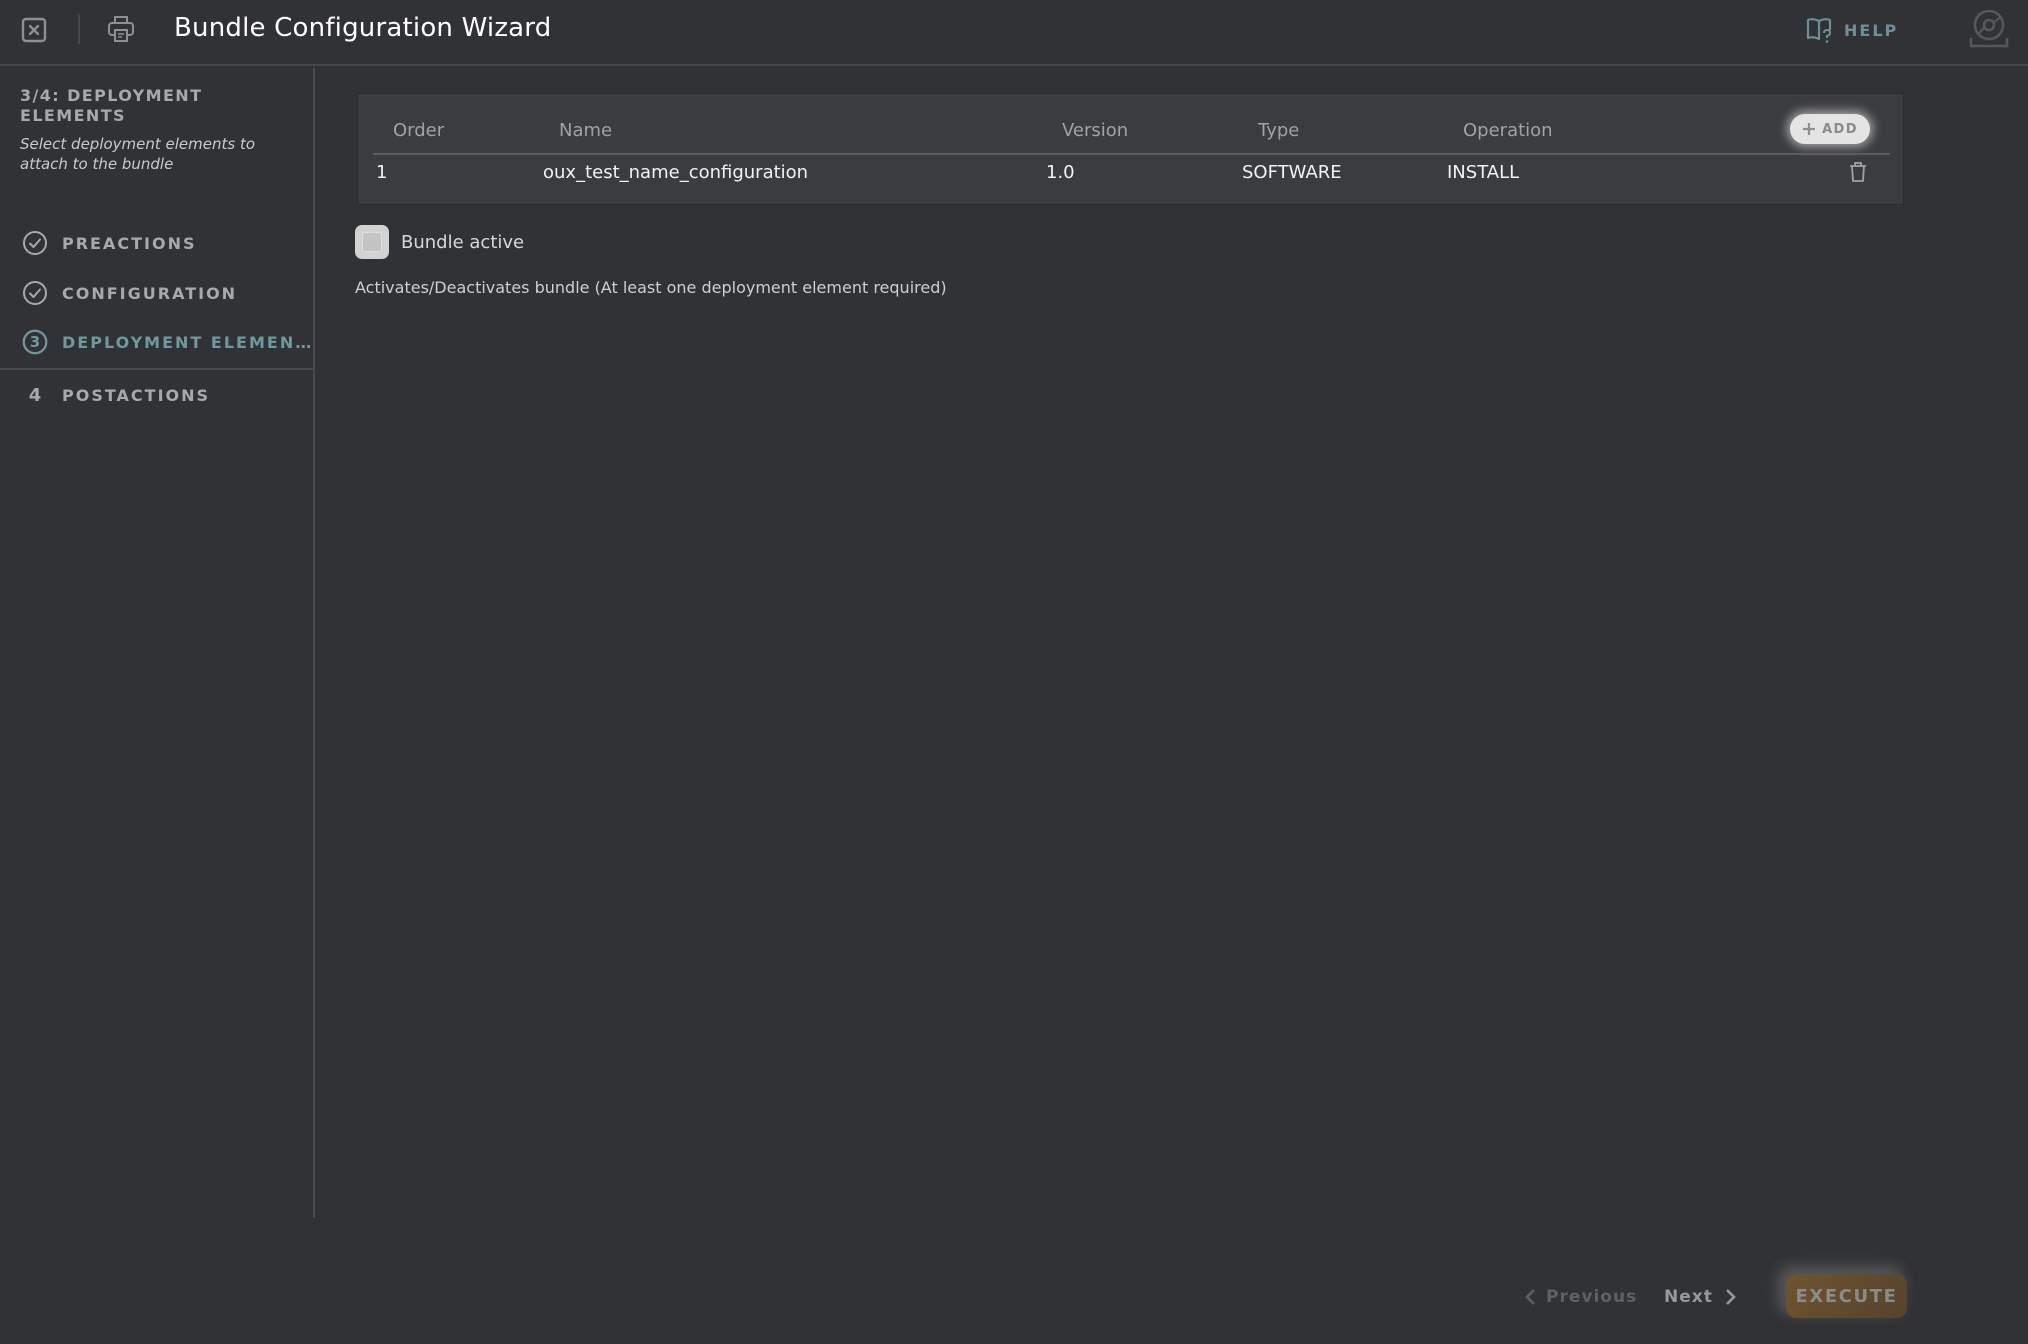 The height and width of the screenshot is (1344, 2028). I want to click on previous-label: Previous, so click(1592, 1297).